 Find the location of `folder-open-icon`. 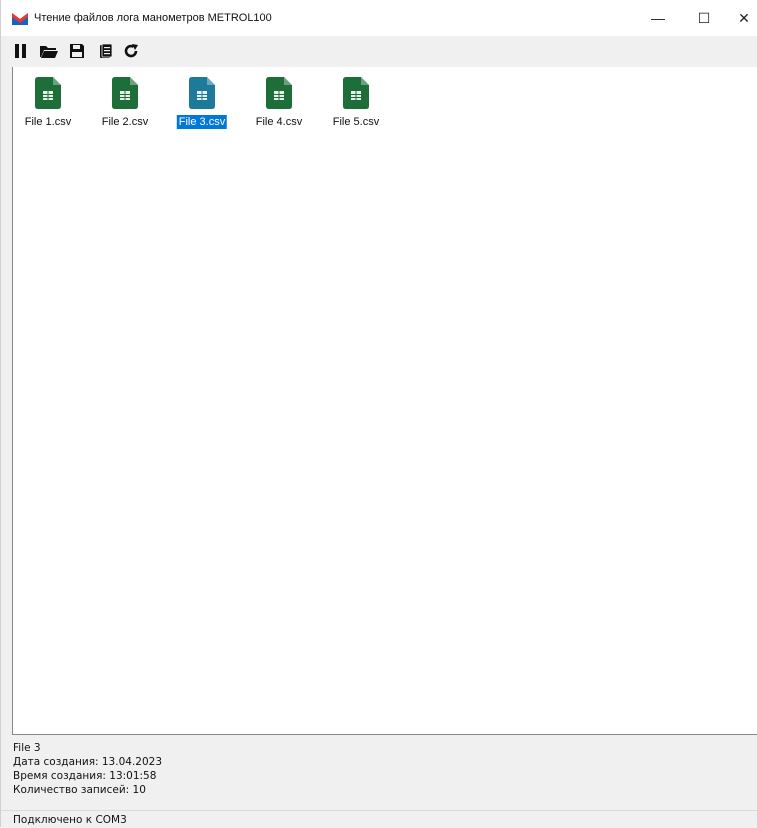

folder-open-icon is located at coordinates (49, 52).